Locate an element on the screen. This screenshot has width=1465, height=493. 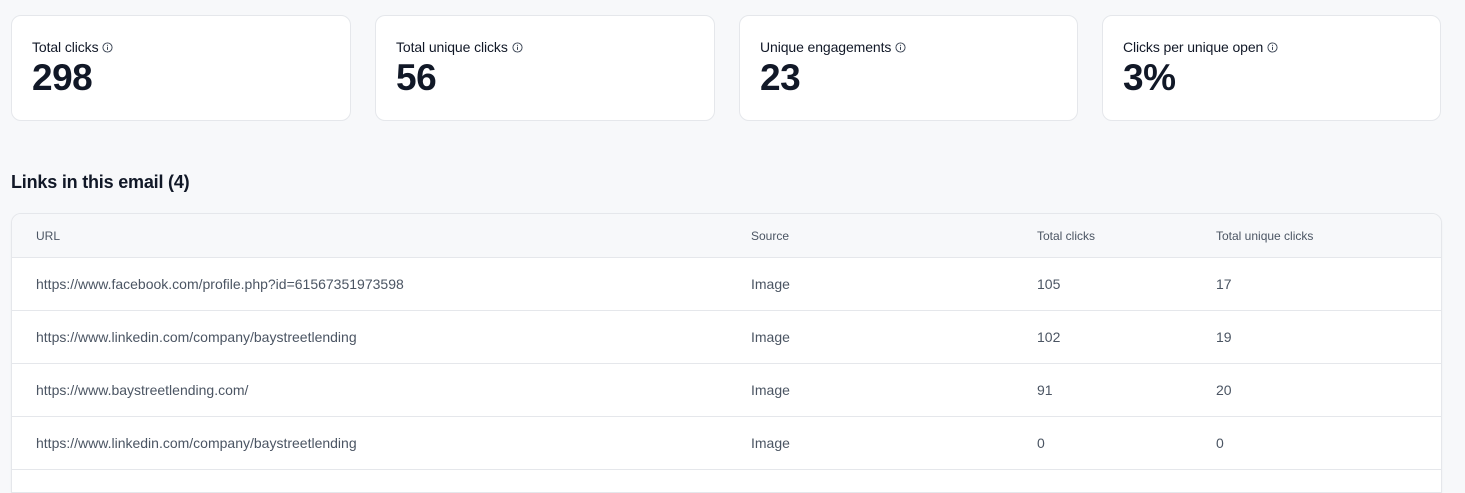
stat-label: Total clicks is located at coordinates (65, 47).